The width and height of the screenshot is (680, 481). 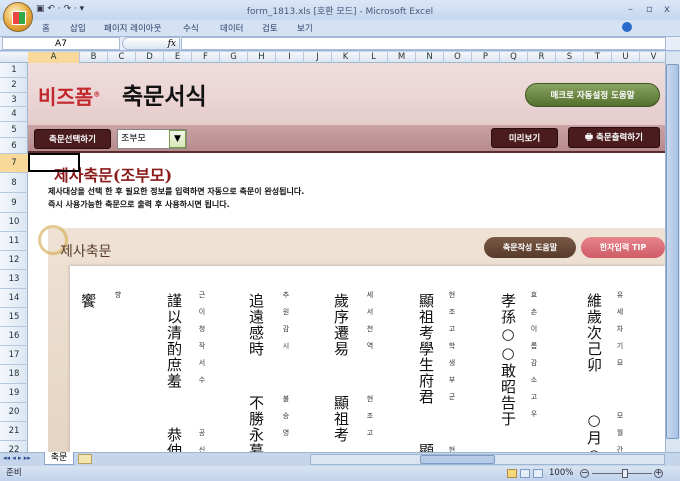 What do you see at coordinates (584, 473) in the screenshot?
I see `zoom-out-icon: −` at bounding box center [584, 473].